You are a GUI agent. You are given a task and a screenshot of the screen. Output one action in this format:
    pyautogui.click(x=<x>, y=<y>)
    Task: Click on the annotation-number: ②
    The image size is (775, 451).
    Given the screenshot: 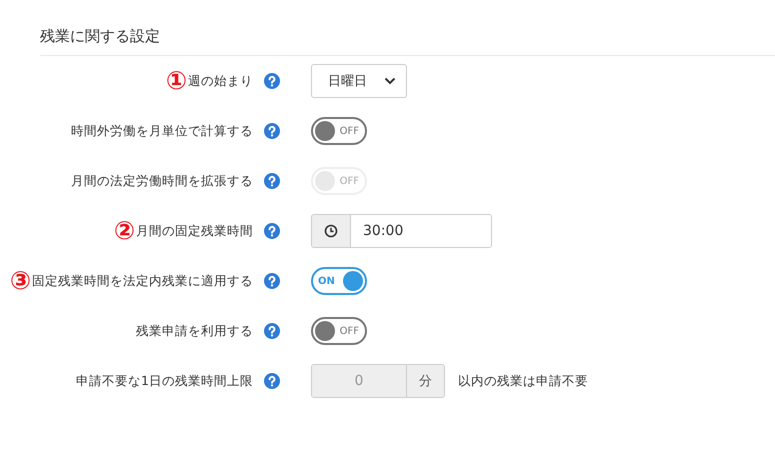 What is the action you would take?
    pyautogui.click(x=124, y=231)
    